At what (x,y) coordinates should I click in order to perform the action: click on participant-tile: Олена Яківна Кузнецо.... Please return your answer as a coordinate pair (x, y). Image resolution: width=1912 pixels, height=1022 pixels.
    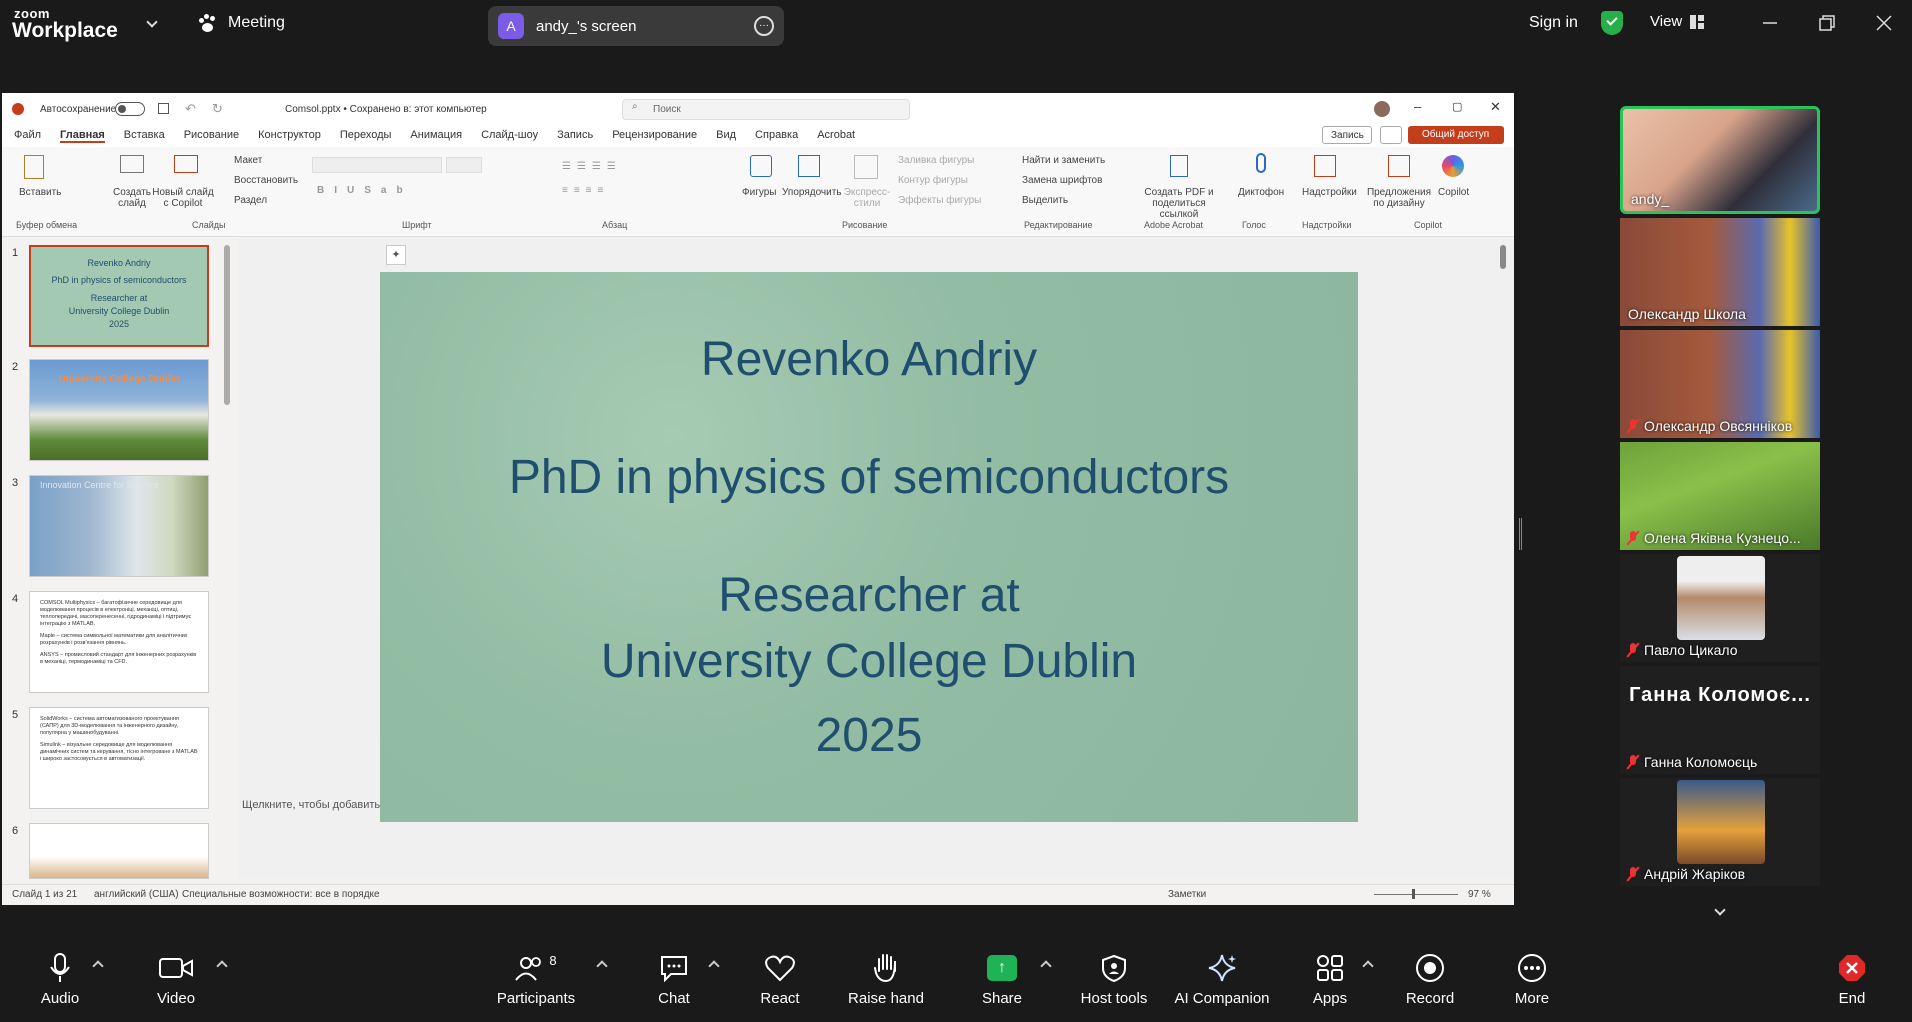
    Looking at the image, I should click on (1720, 496).